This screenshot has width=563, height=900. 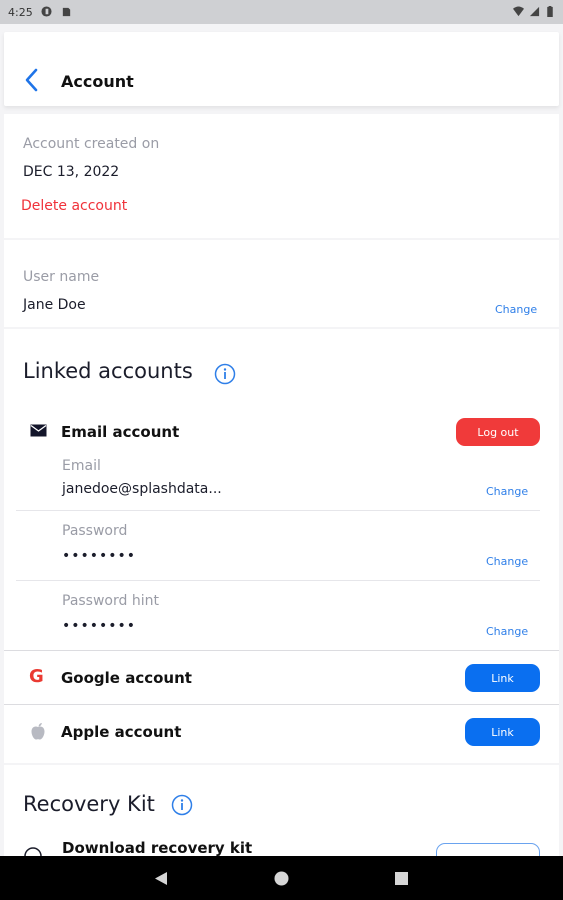 What do you see at coordinates (507, 561) in the screenshot?
I see `password-change-link: Change` at bounding box center [507, 561].